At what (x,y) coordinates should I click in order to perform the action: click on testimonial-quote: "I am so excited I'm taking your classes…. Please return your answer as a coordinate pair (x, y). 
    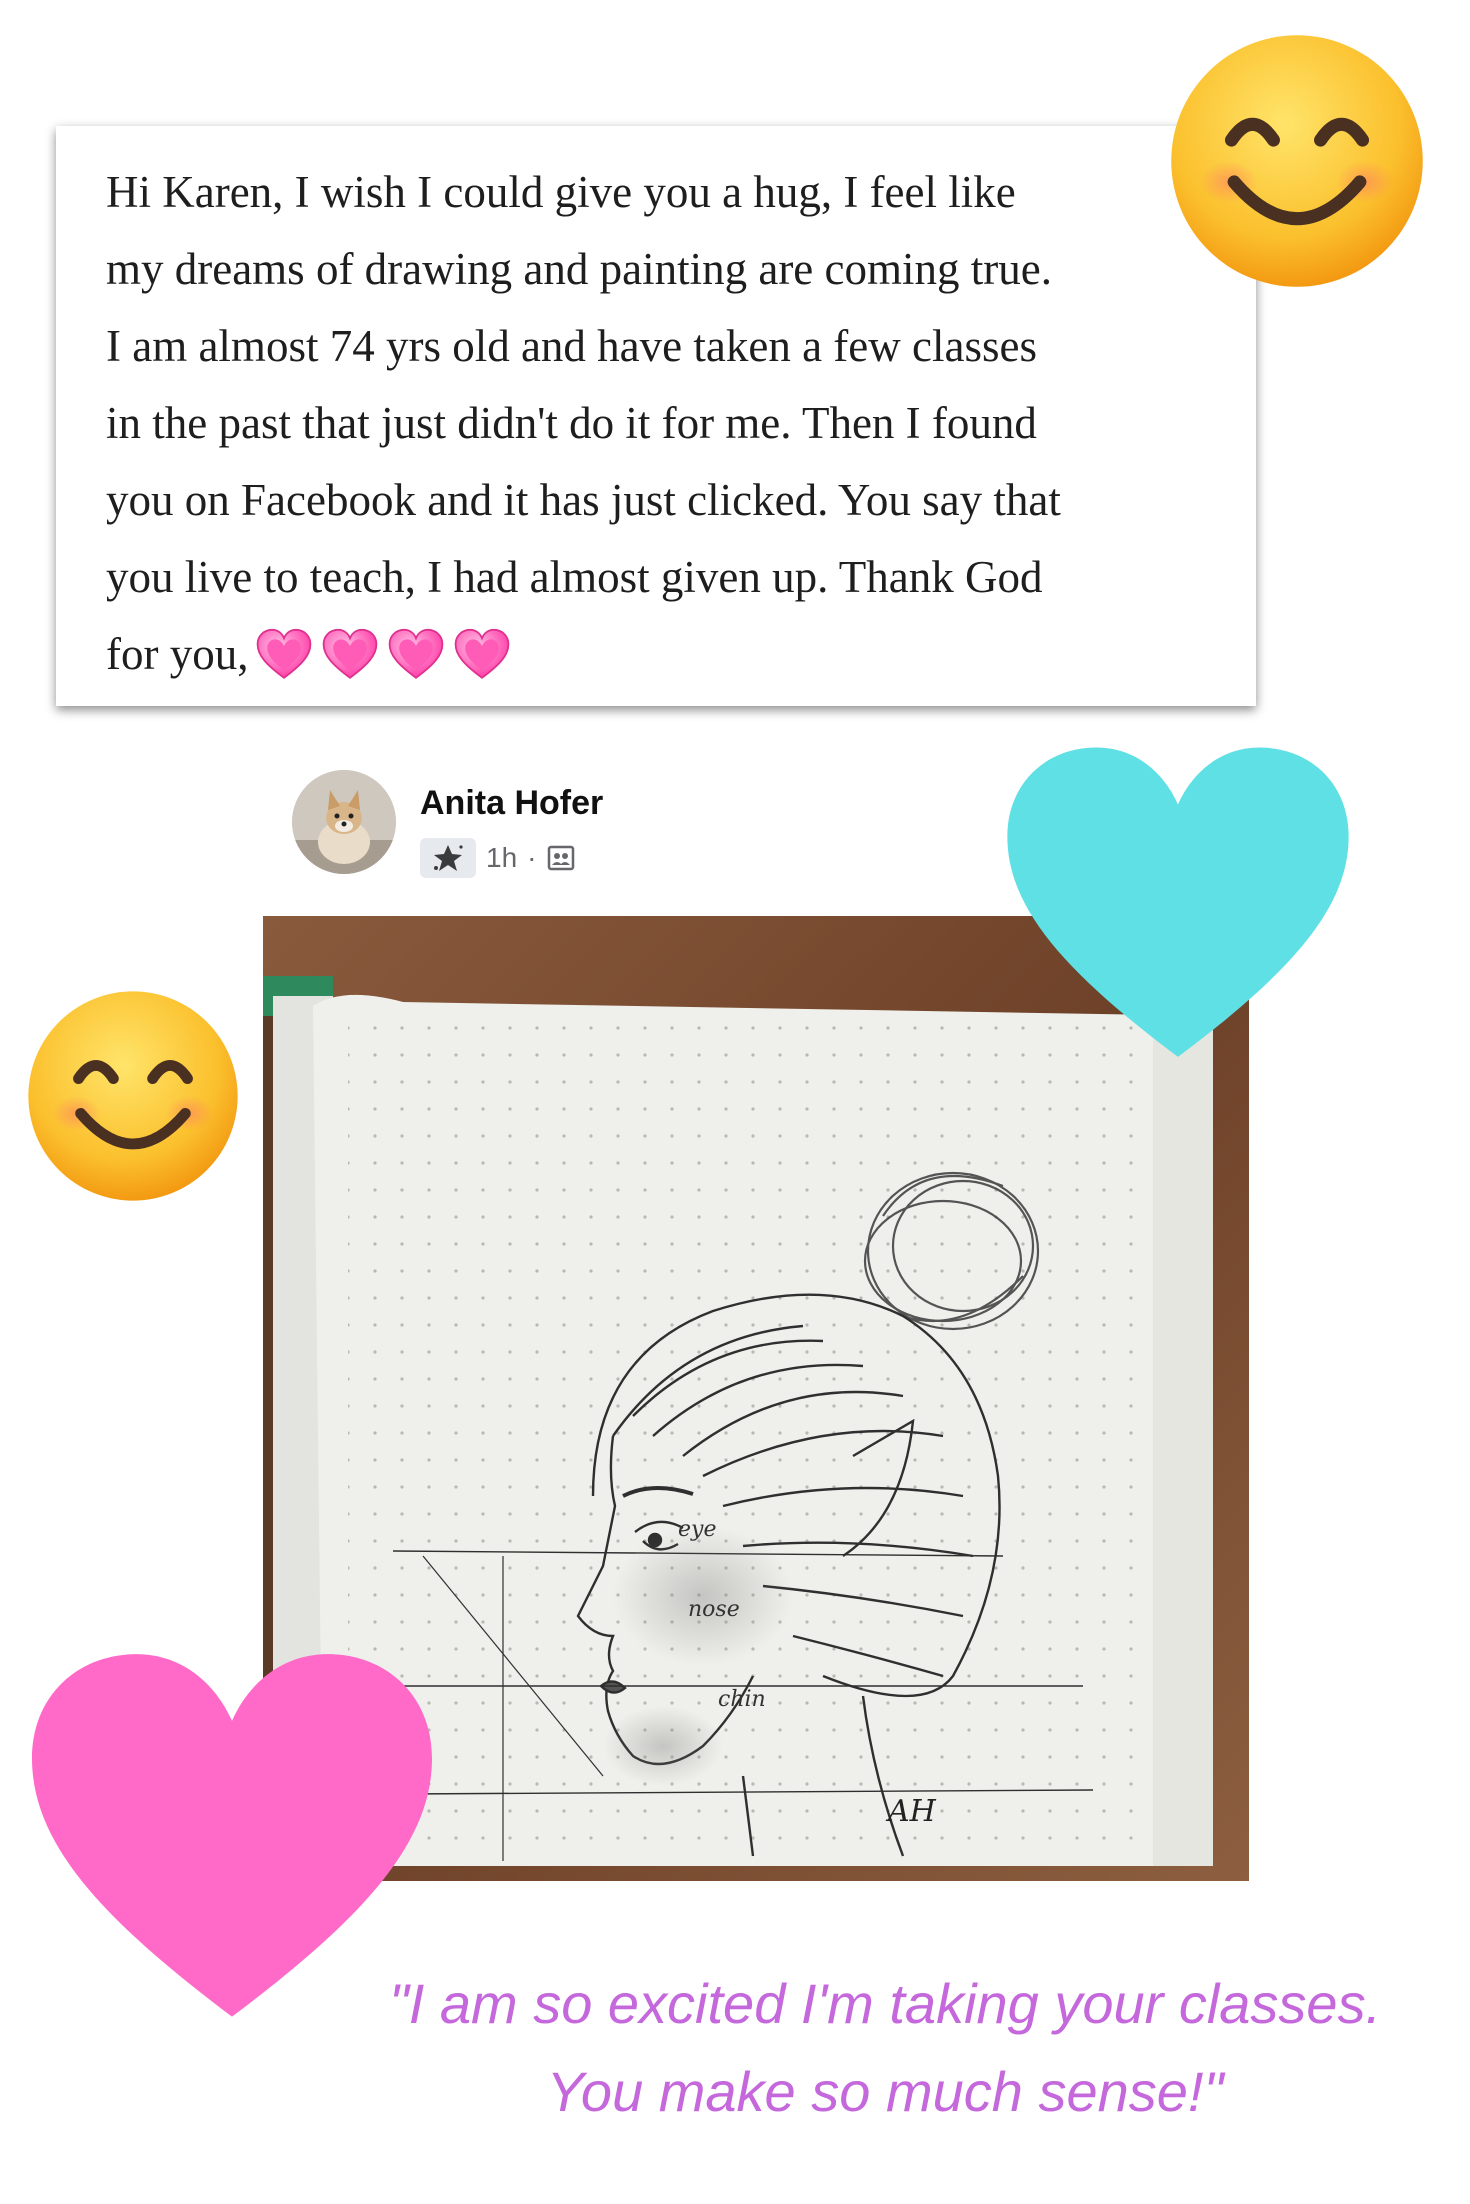
    Looking at the image, I should click on (885, 2048).